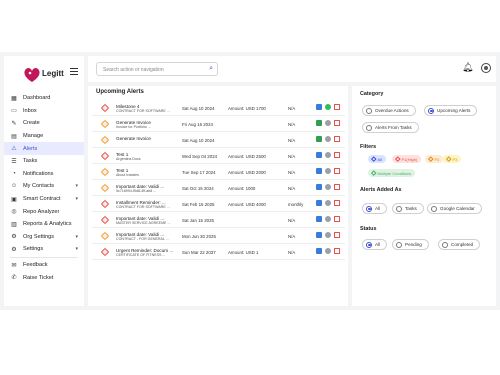 Image resolution: width=500 pixels, height=375 pixels. Describe the element at coordinates (44, 224) in the screenshot. I see `sidebar-item-reports-analytics: ▥ Reports & Analytics` at that location.